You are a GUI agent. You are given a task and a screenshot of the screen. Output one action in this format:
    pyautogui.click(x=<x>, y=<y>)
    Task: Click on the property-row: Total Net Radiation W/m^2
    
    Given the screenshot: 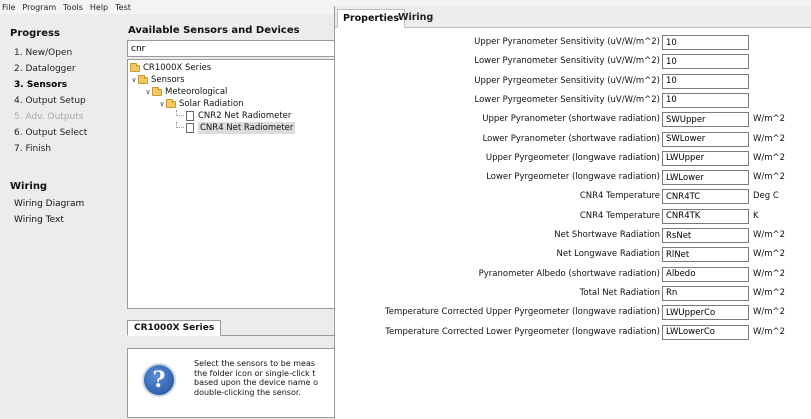 What is the action you would take?
    pyautogui.click(x=573, y=294)
    